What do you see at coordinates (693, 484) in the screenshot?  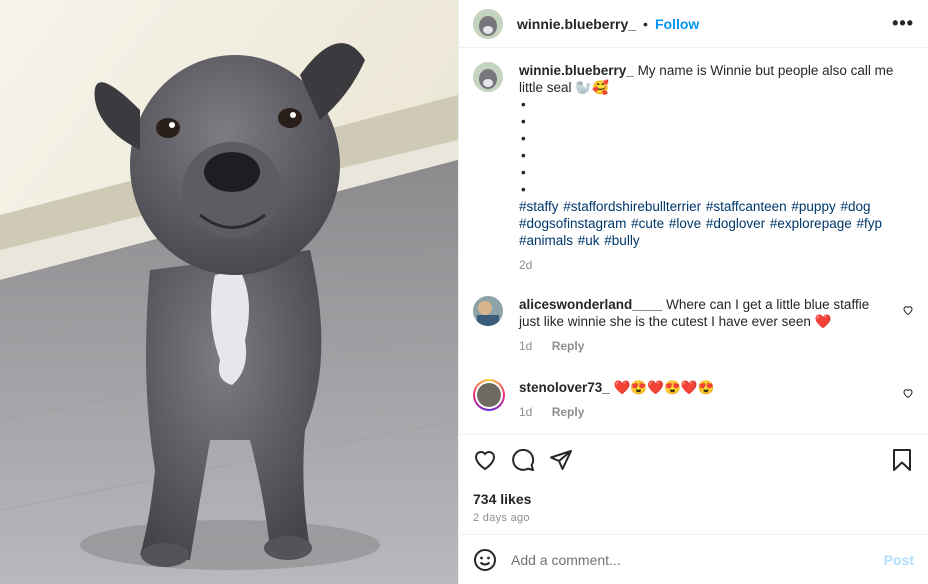 I see `action-bar: 734 likes 2 days ago` at bounding box center [693, 484].